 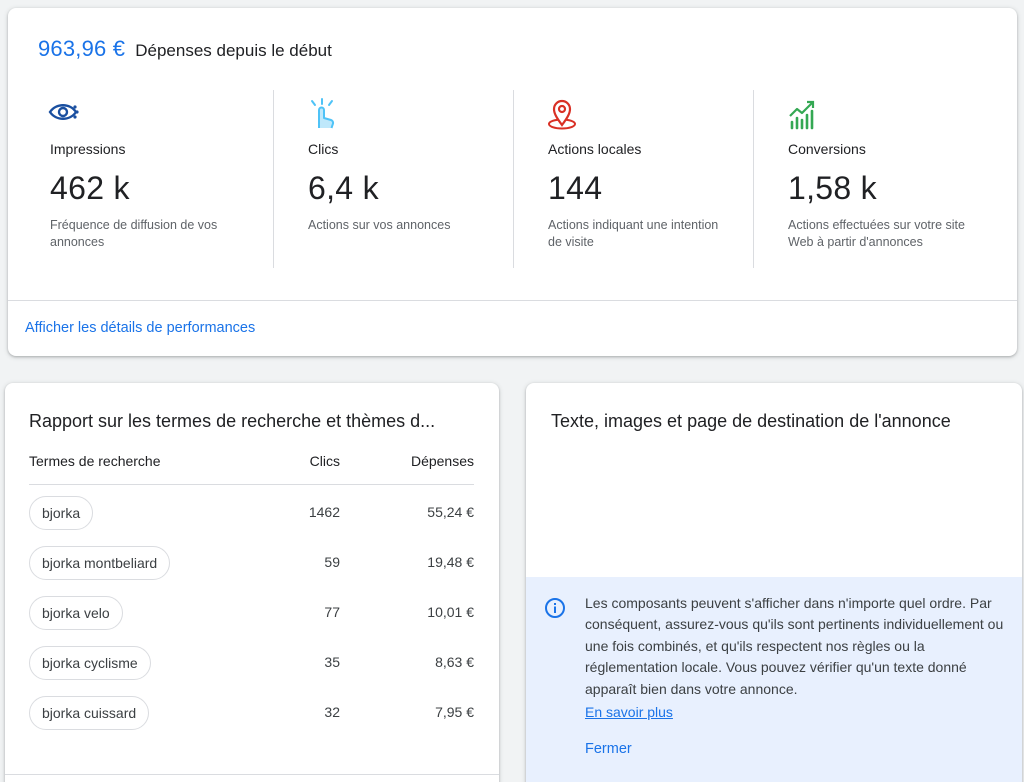 I want to click on tap-icon, so click(x=323, y=113).